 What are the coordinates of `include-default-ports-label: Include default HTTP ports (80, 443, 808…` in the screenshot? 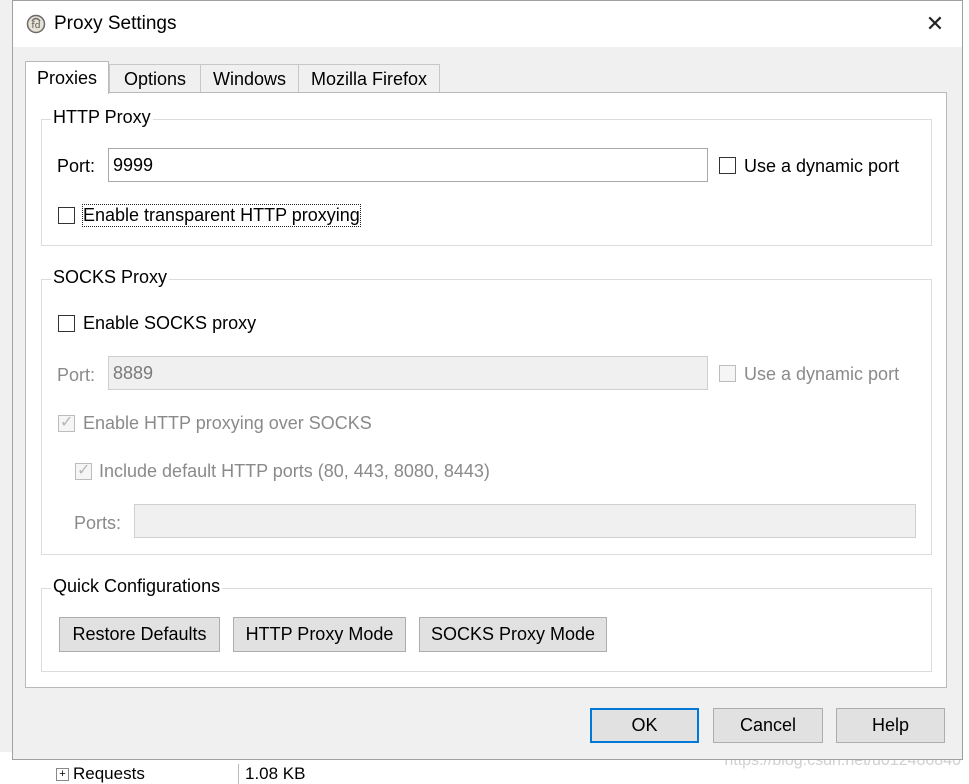 It's located at (294, 471).